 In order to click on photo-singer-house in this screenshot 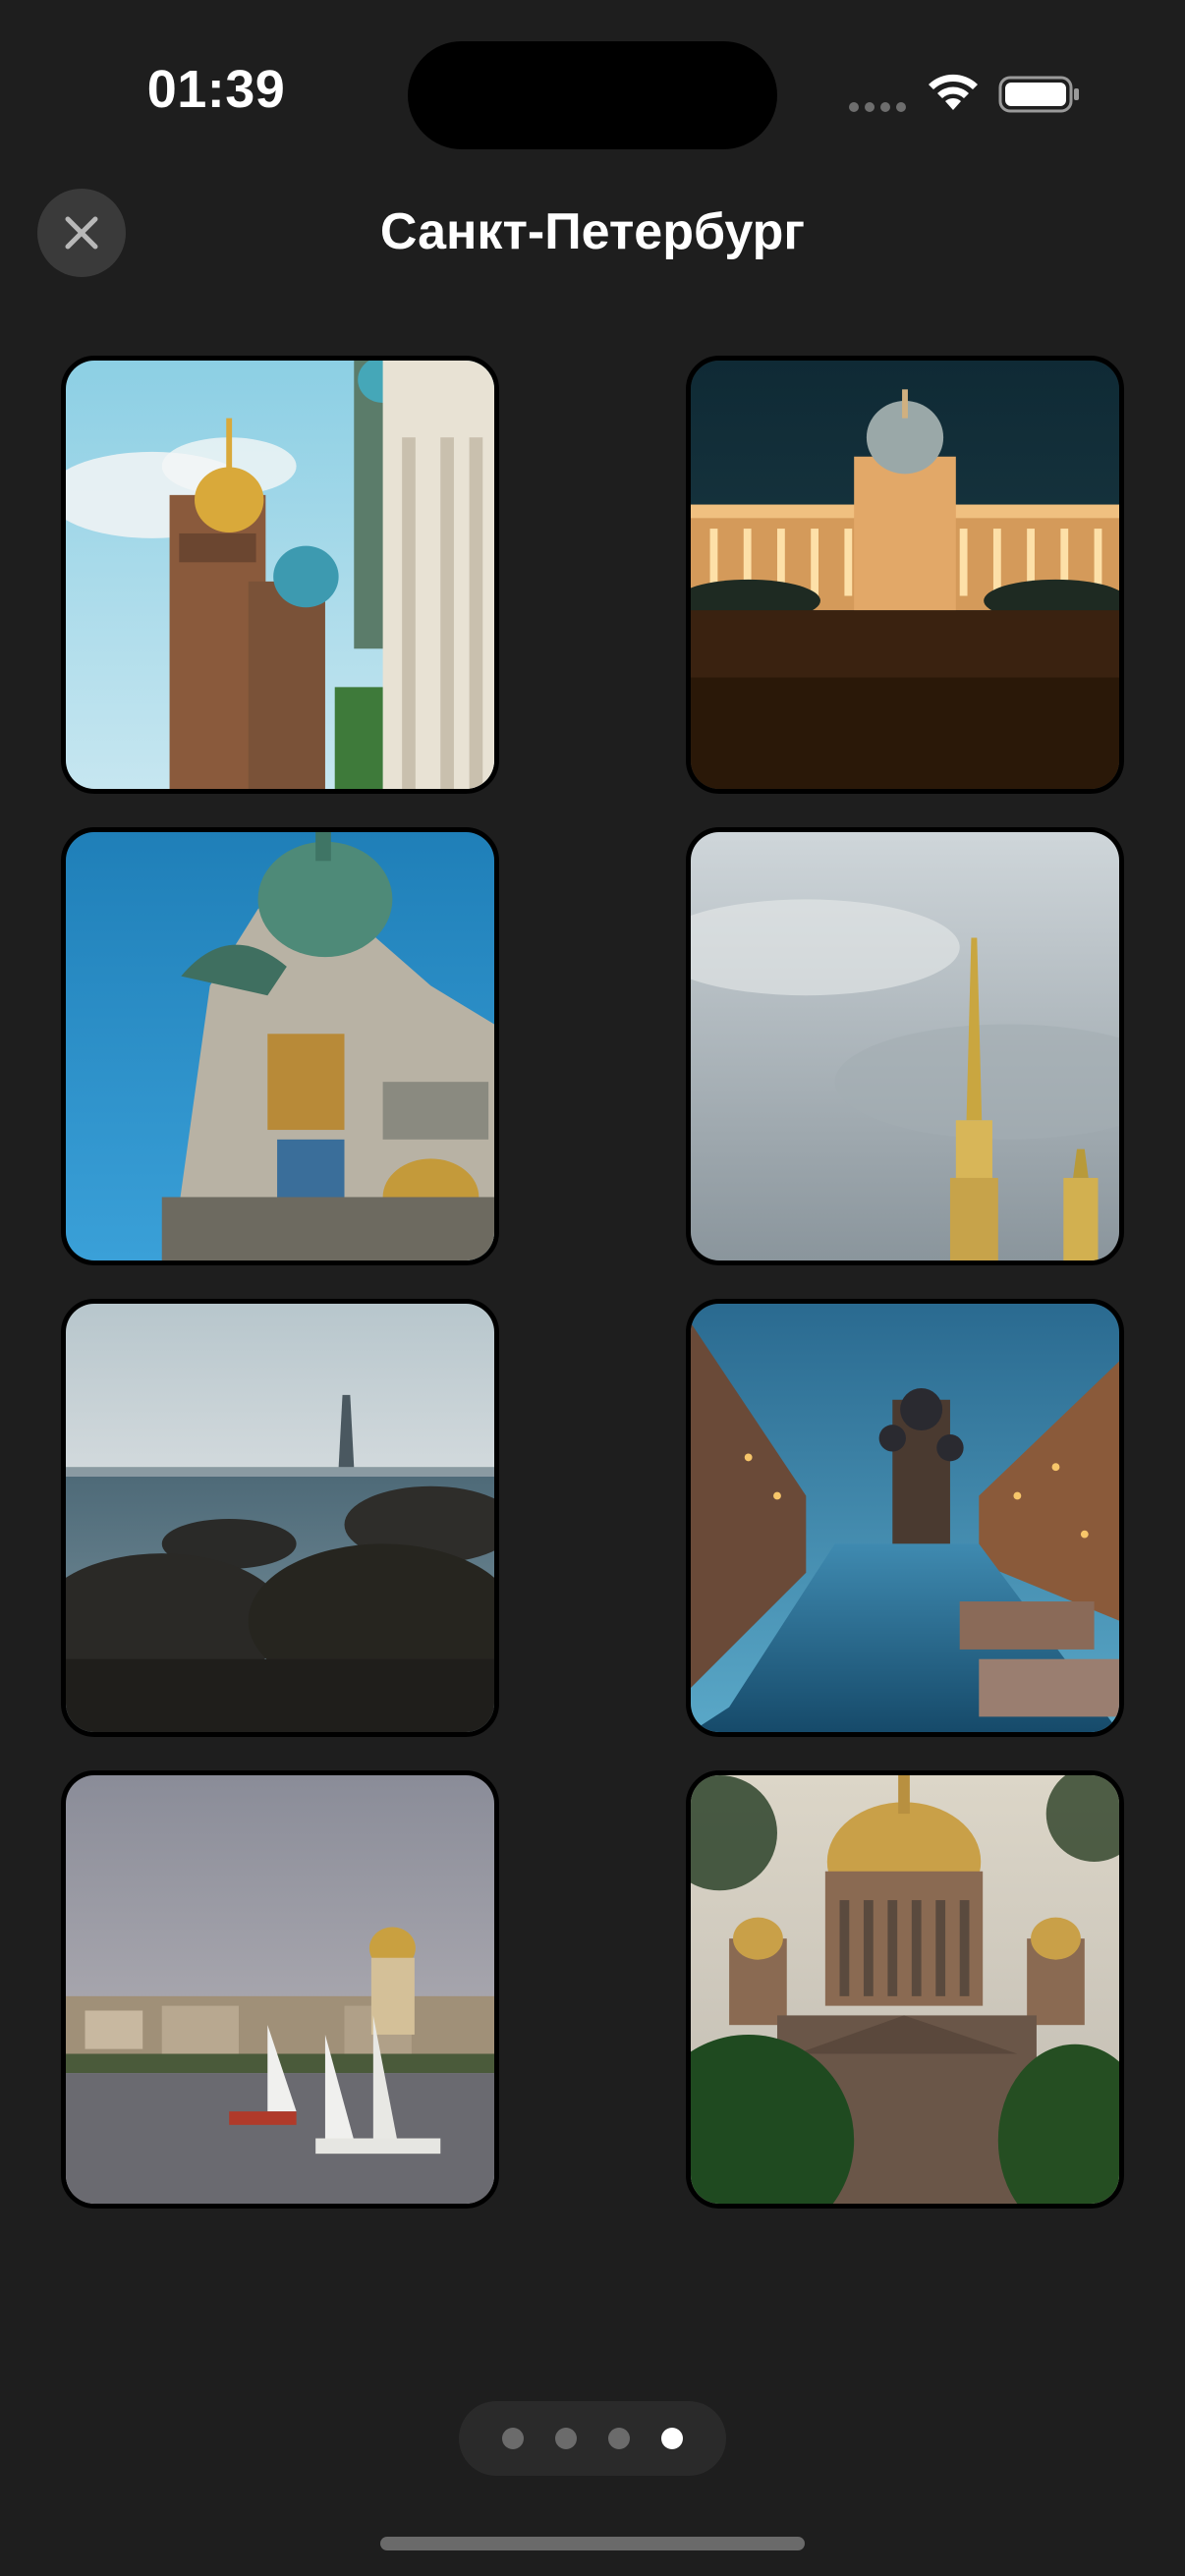, I will do `click(280, 1046)`.